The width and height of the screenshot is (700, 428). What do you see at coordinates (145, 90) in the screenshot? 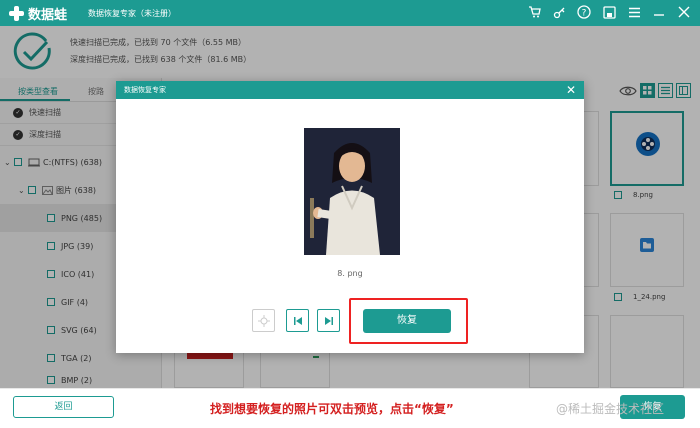
I see `dialog-title: 数据恢复专家` at bounding box center [145, 90].